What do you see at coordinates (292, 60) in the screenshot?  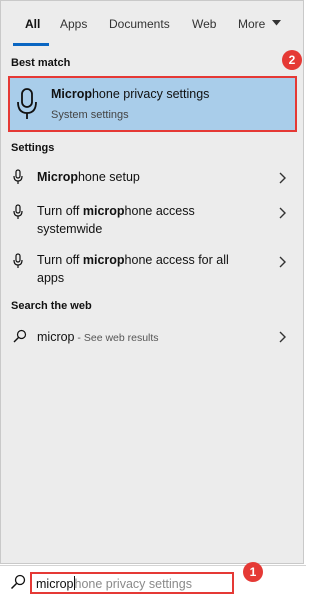 I see `annotation-badge-2: 2` at bounding box center [292, 60].